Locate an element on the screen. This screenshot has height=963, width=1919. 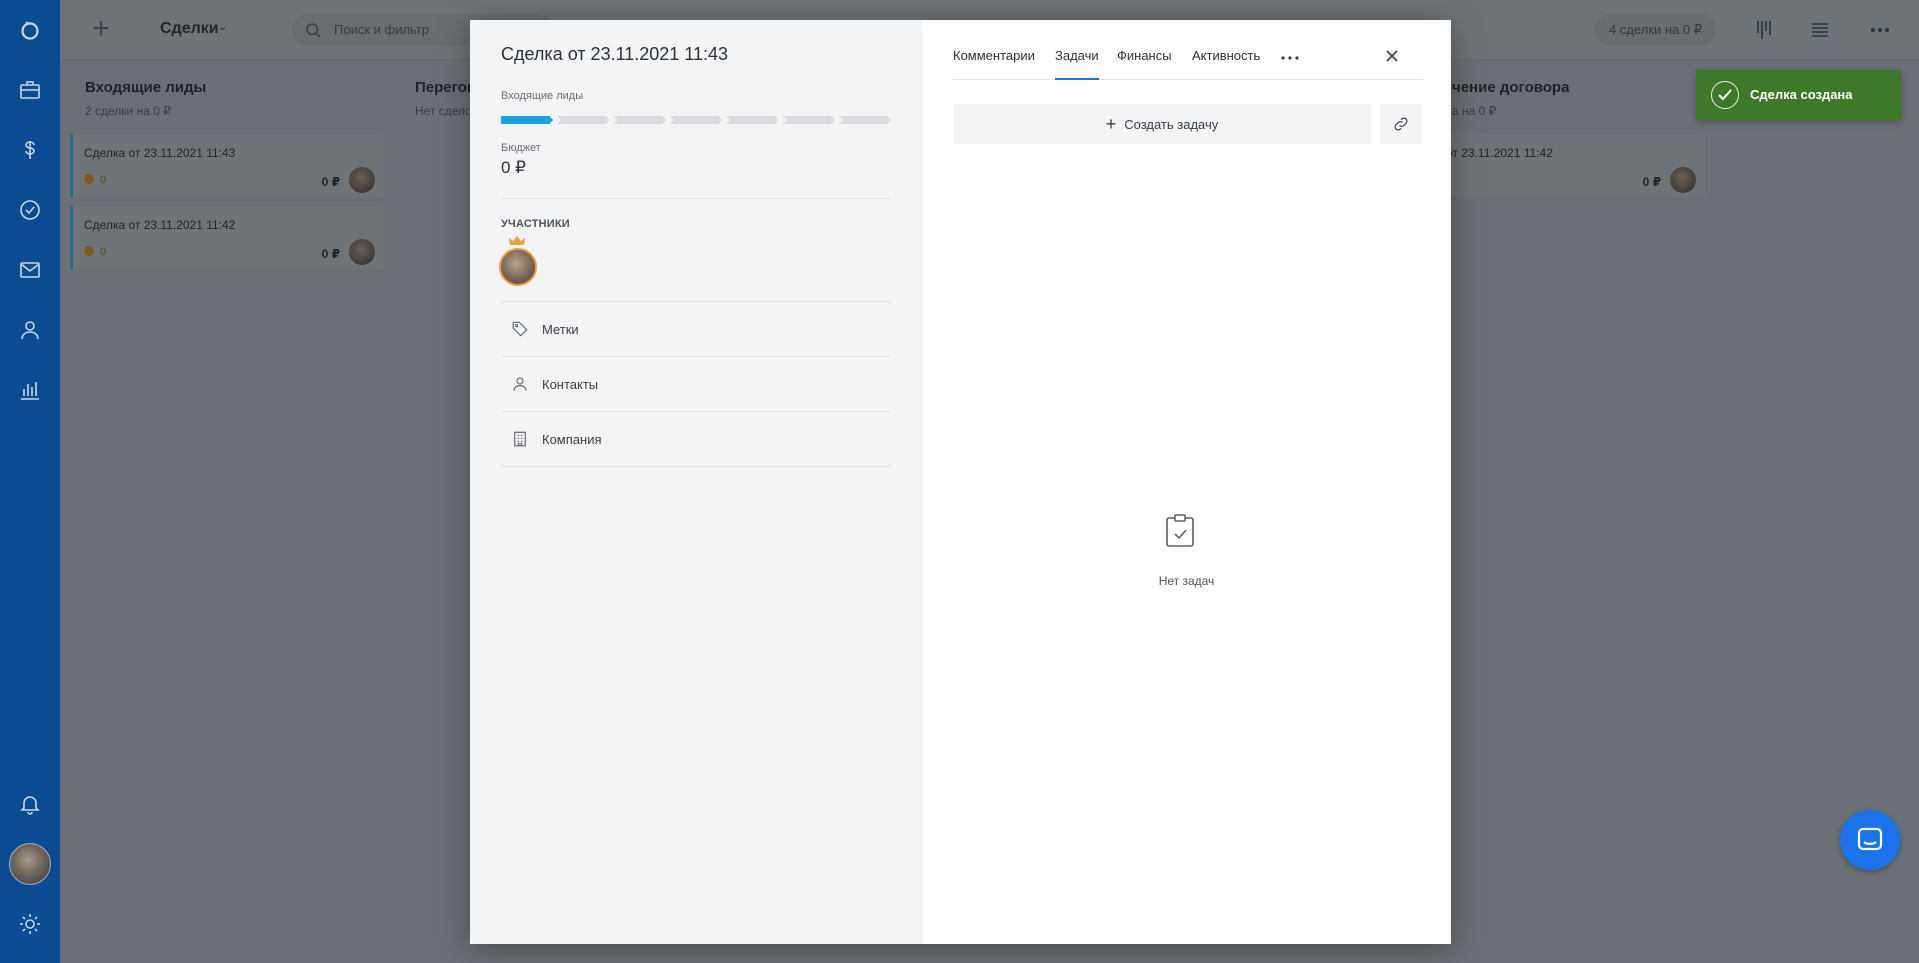
deal-card-title: Сделка от 23.11.2021 11:42 is located at coordinates (160, 225).